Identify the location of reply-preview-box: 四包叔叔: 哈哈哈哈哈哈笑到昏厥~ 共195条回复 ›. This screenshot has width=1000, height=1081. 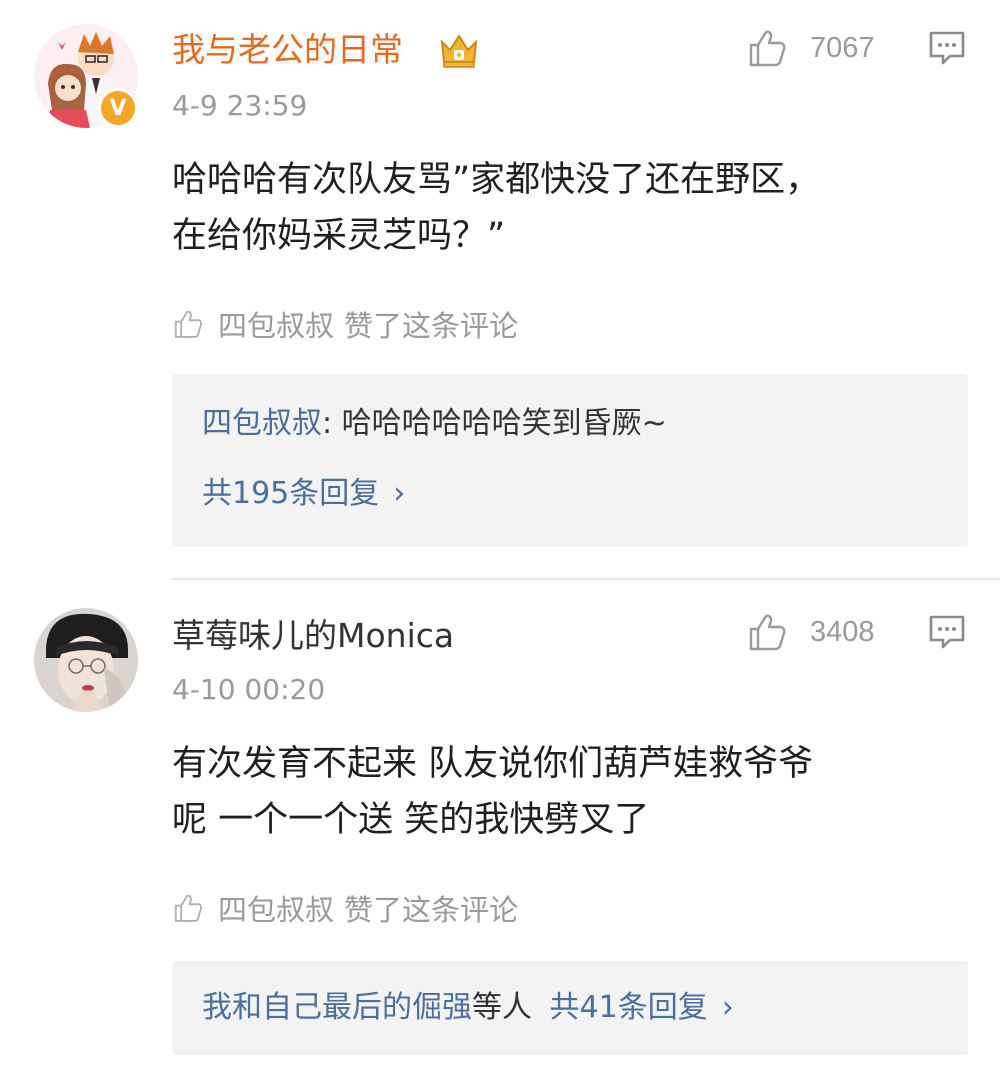
(570, 460).